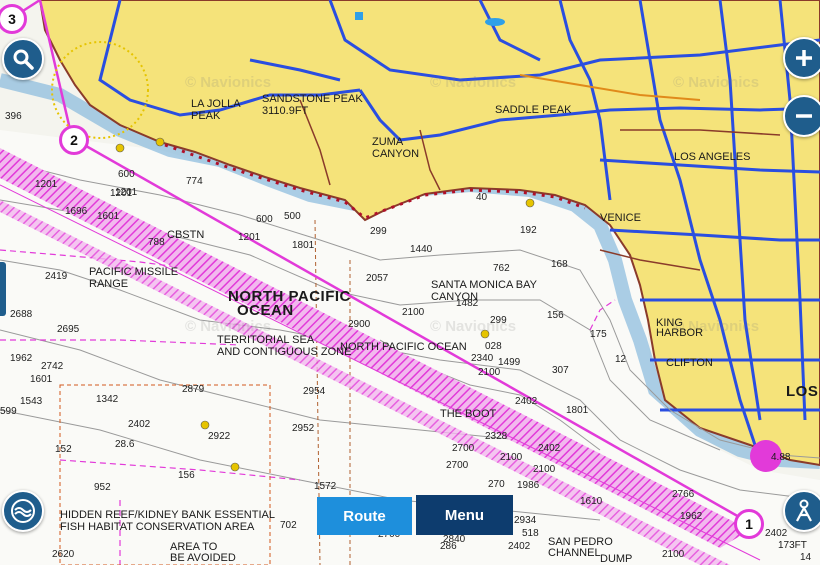  Describe the element at coordinates (288, 525) in the screenshot. I see `depth-sounding: 702` at that location.